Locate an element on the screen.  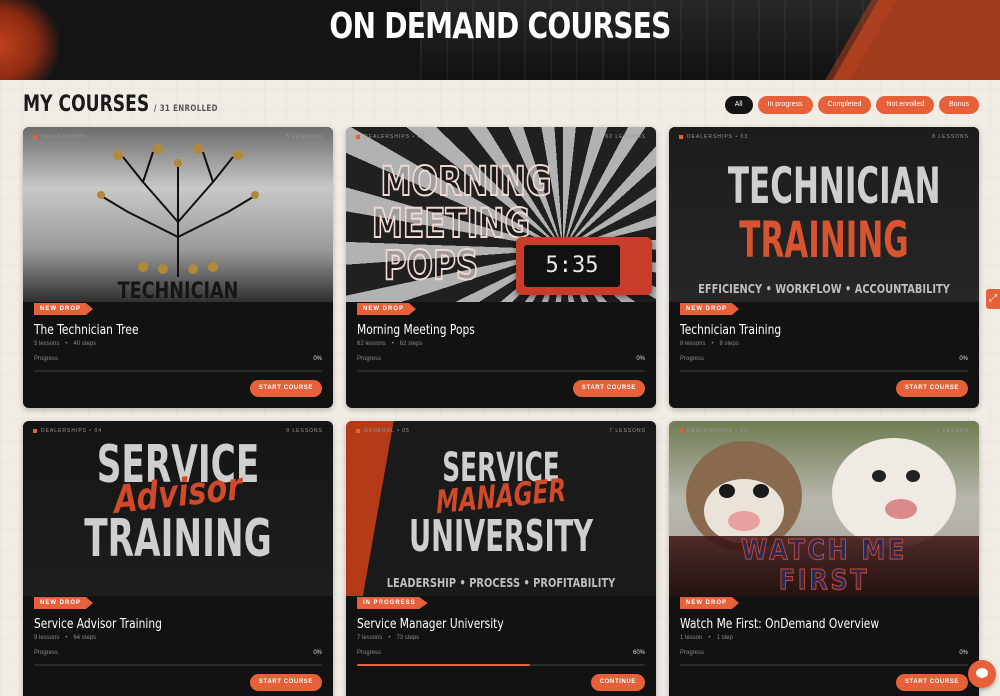
thumbnail-text: FIRST is located at coordinates (824, 580).